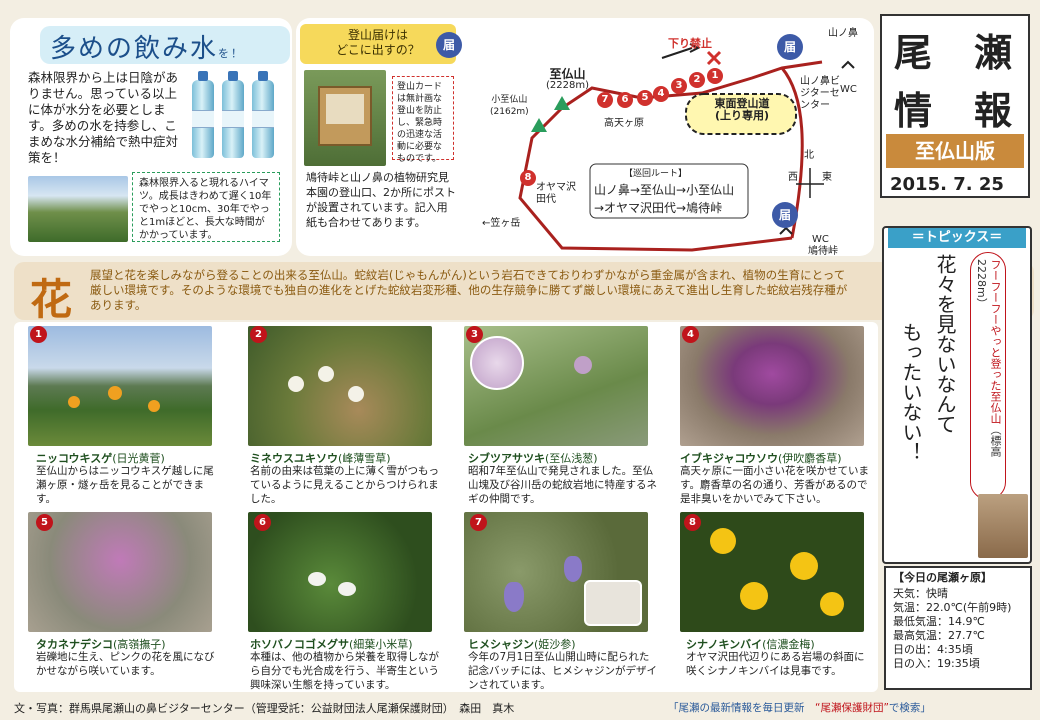  Describe the element at coordinates (793, 177) in the screenshot. I see `compass-west: 西` at that location.